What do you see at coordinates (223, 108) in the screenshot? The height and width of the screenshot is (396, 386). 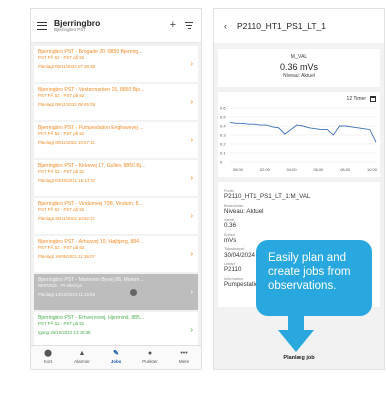 I see `y-tick-label: 0.6` at bounding box center [223, 108].